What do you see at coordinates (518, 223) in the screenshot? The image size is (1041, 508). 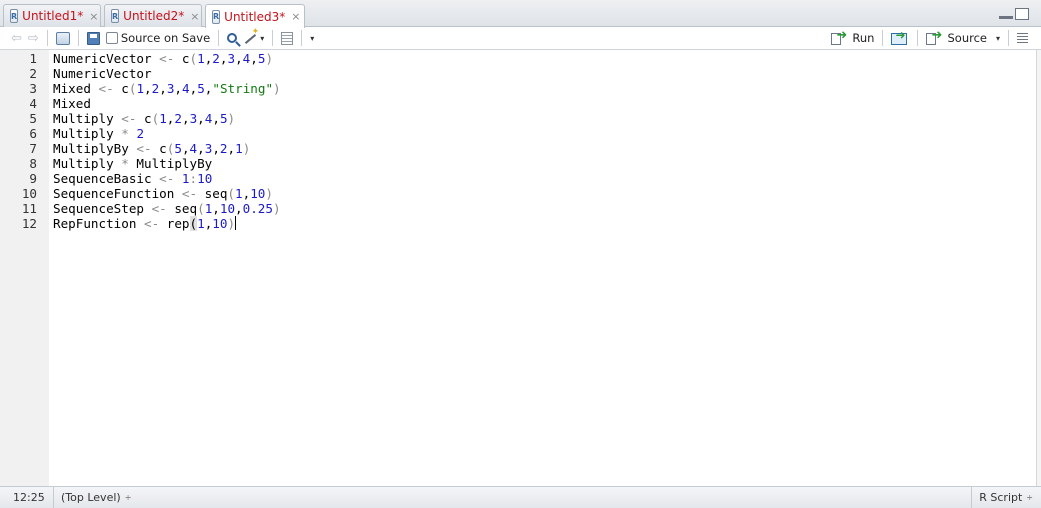 I see `code-line: 12 RepFunction <- rep(1,10)` at bounding box center [518, 223].